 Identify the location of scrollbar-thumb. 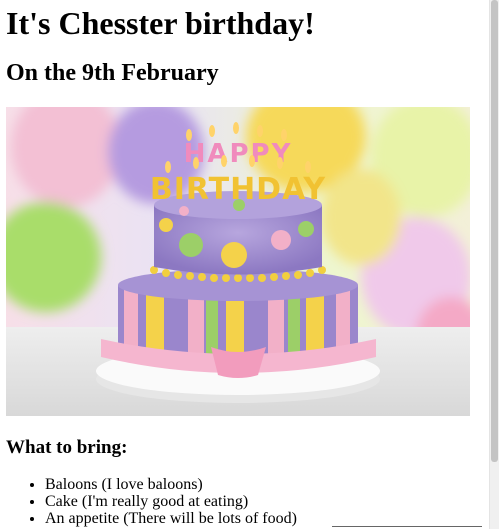
(494, 231).